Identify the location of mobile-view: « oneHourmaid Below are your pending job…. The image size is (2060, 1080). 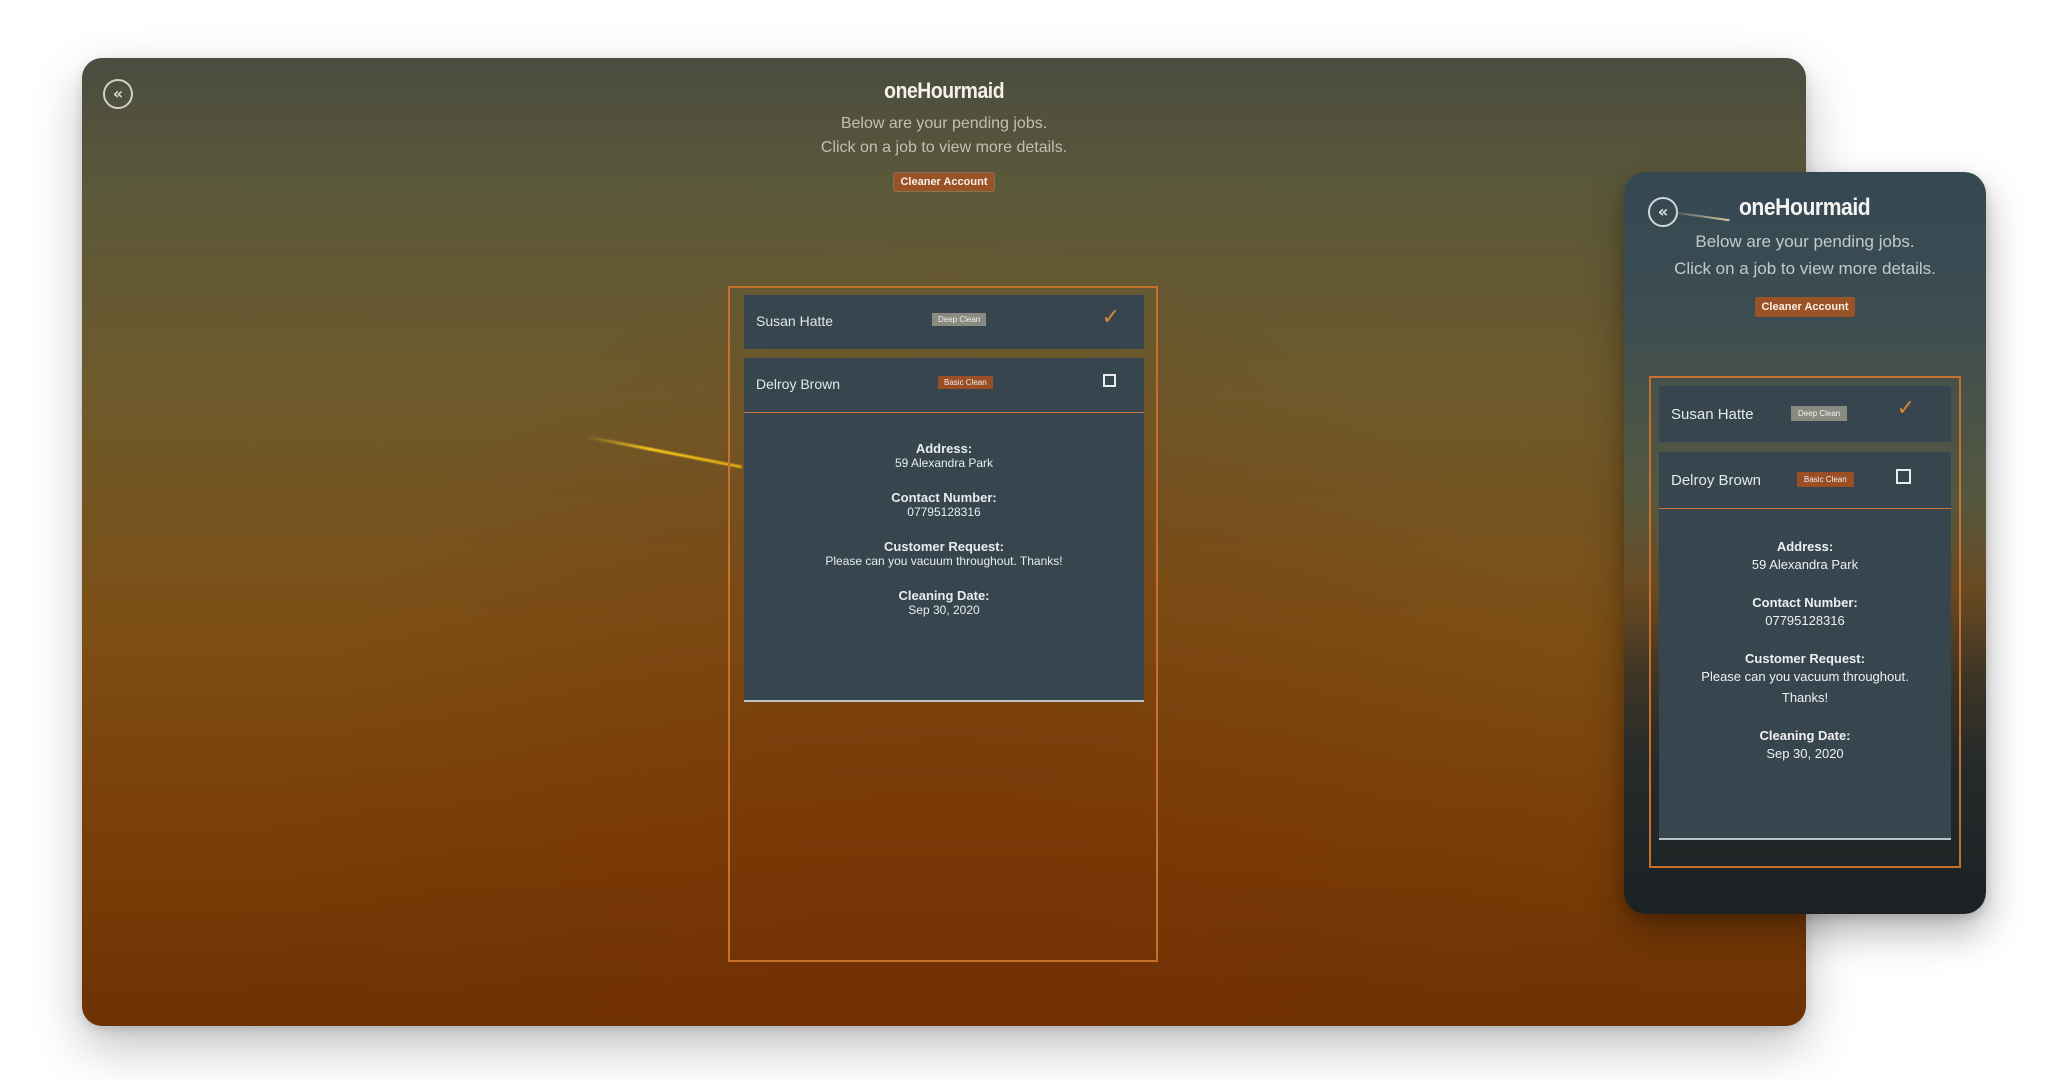
(1805, 543).